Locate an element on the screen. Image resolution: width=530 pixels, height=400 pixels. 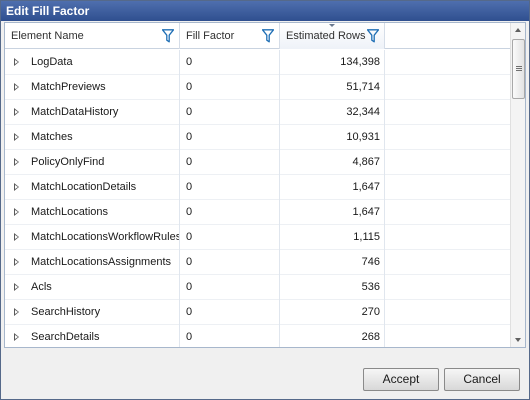
estimated-rows-cell: 536 is located at coordinates (332, 287).